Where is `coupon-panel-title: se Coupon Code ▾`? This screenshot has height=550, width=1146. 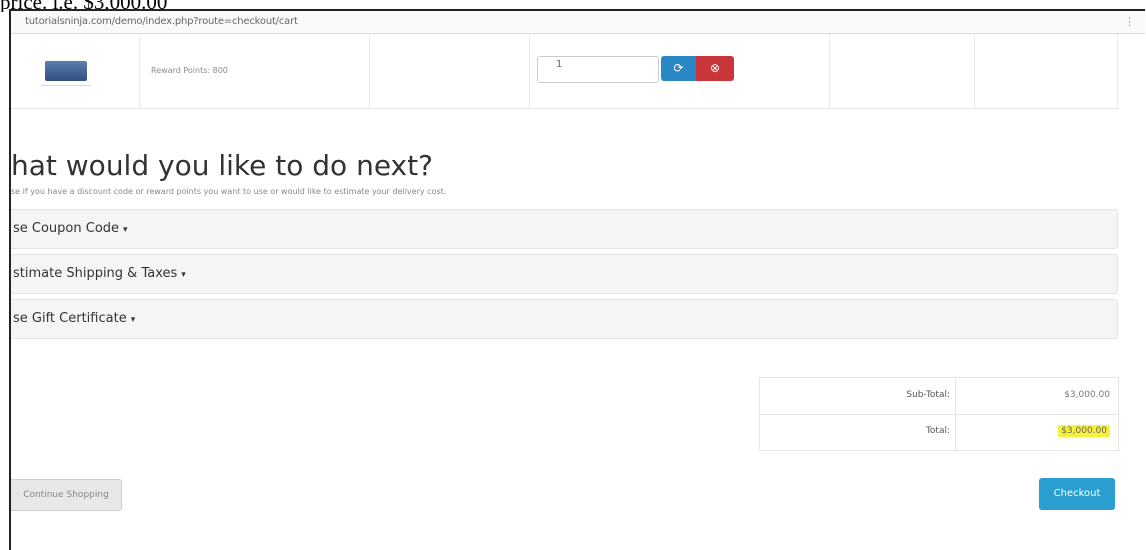 coupon-panel-title: se Coupon Code ▾ is located at coordinates (70, 228).